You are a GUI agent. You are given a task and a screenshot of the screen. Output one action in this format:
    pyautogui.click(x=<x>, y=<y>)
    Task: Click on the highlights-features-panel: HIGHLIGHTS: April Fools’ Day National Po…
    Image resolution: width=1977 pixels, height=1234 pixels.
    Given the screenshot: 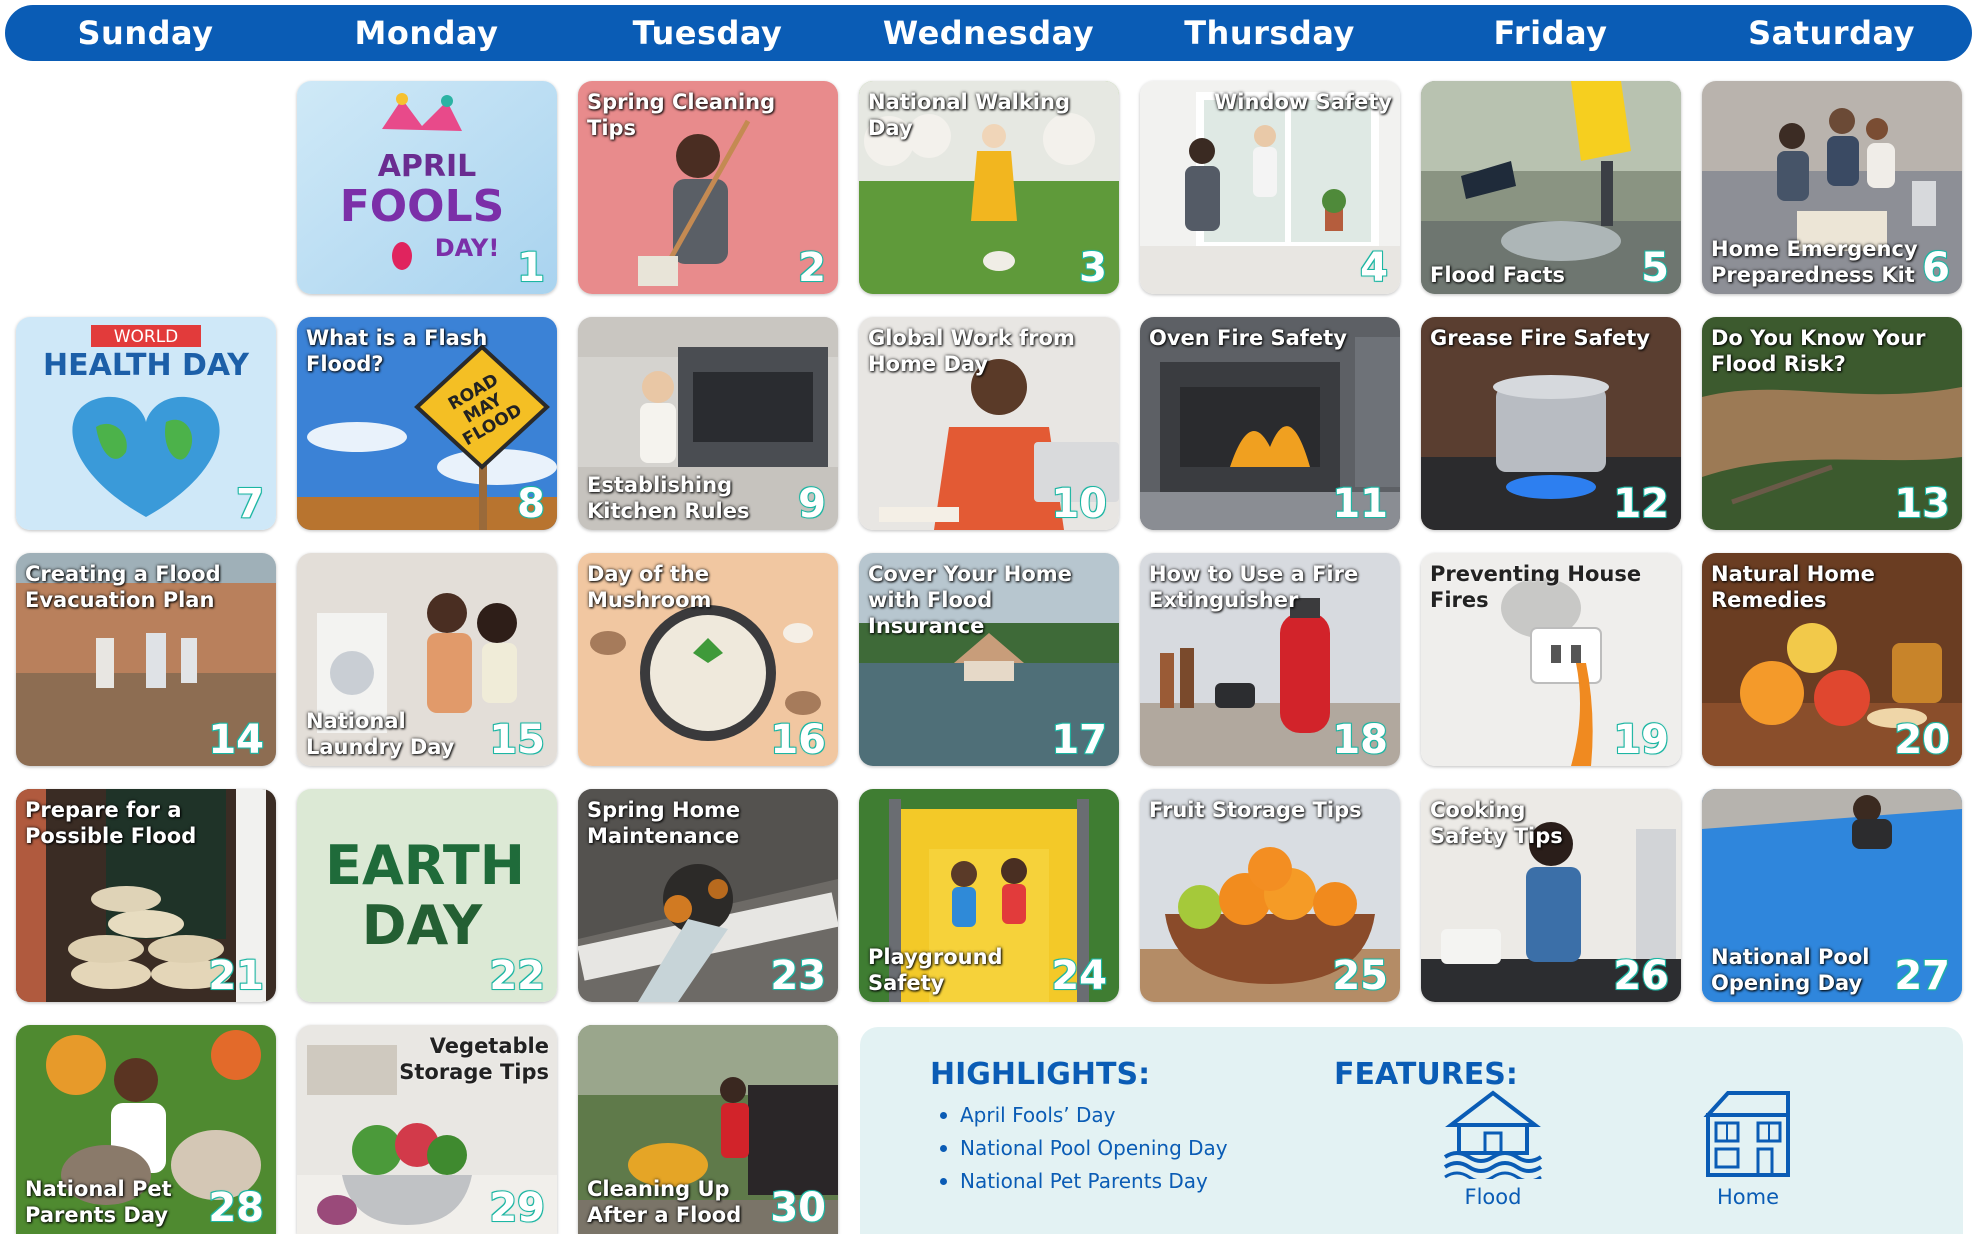 What is the action you would take?
    pyautogui.click(x=1411, y=1130)
    